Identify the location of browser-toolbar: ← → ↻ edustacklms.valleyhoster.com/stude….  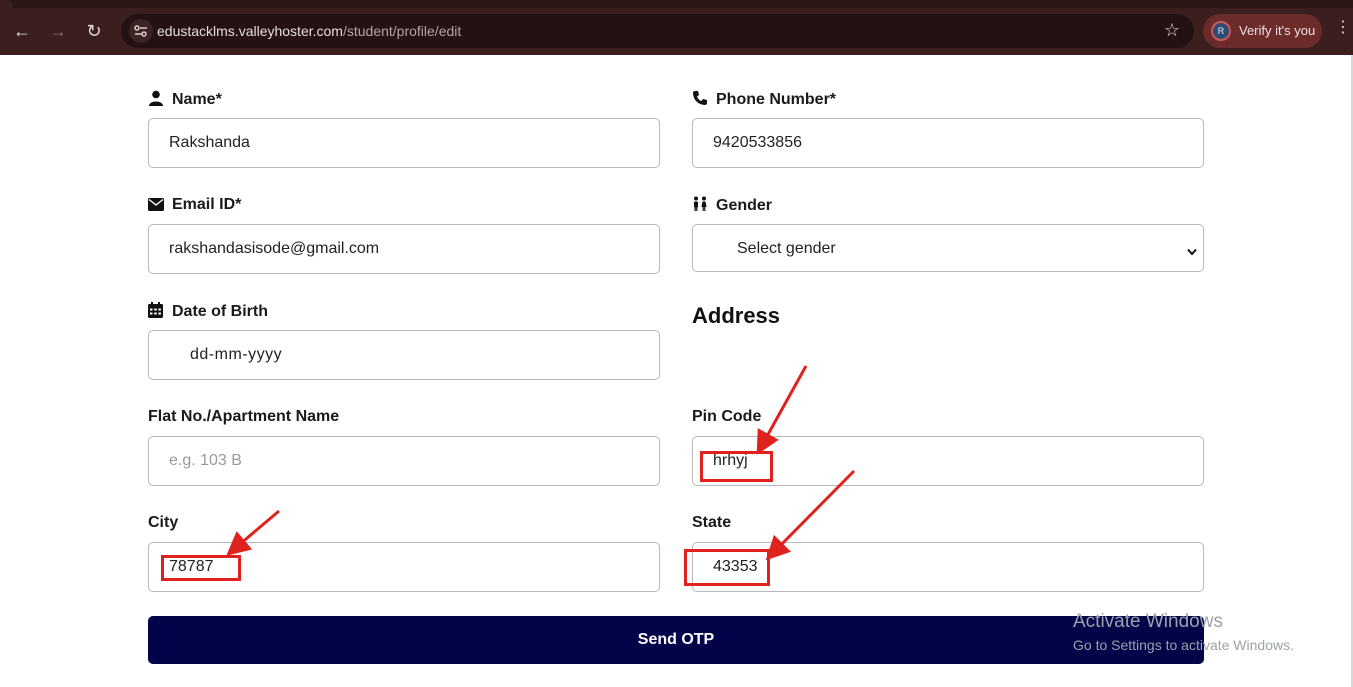
(676, 27).